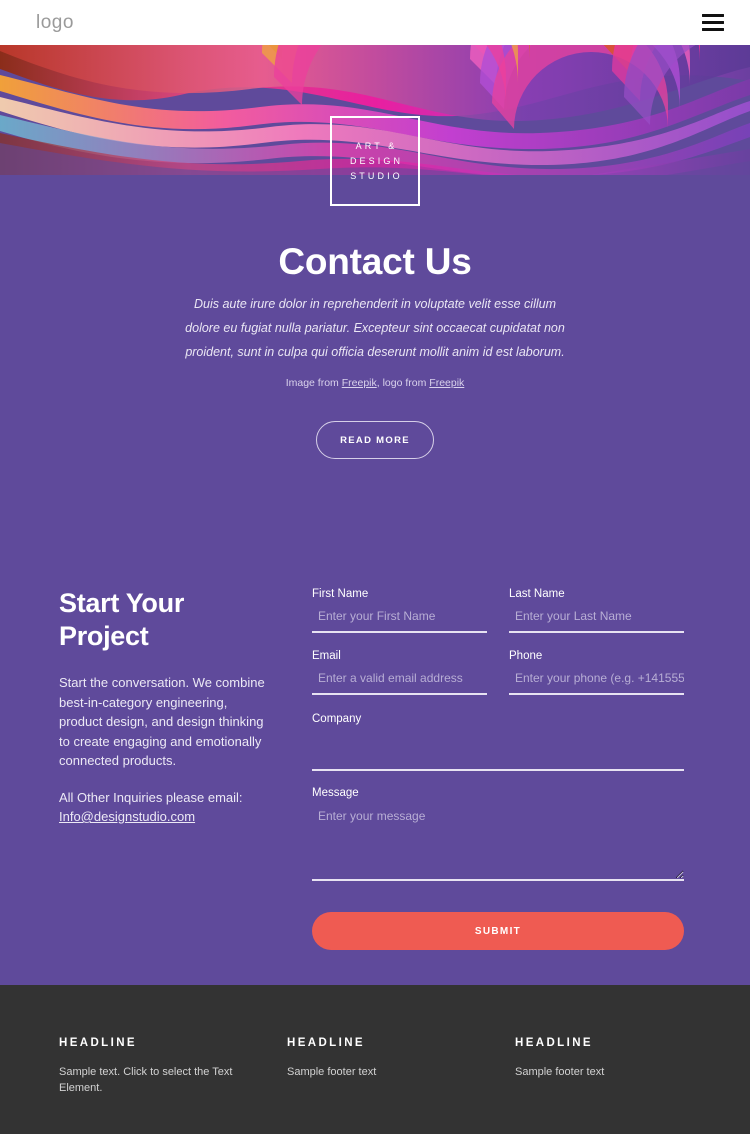 This screenshot has height=1134, width=750. What do you see at coordinates (537, 594) in the screenshot?
I see `last-name-label: Last Name` at bounding box center [537, 594].